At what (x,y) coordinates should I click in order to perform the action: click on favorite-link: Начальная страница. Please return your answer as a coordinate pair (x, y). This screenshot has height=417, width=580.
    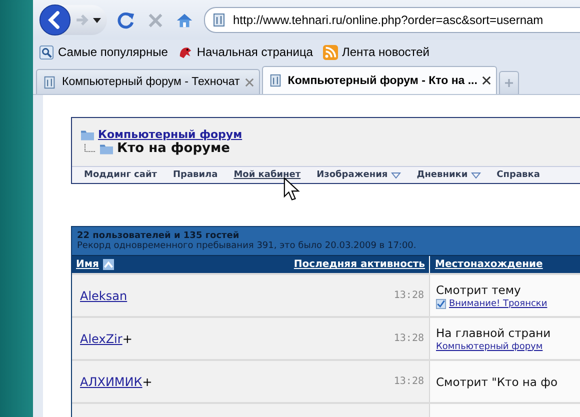
    Looking at the image, I should click on (245, 52).